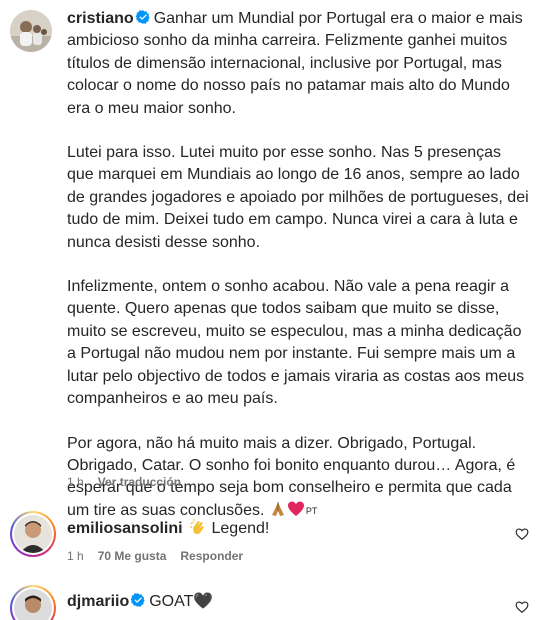  What do you see at coordinates (295, 508) in the screenshot?
I see `red-heart-emoji-icon` at bounding box center [295, 508].